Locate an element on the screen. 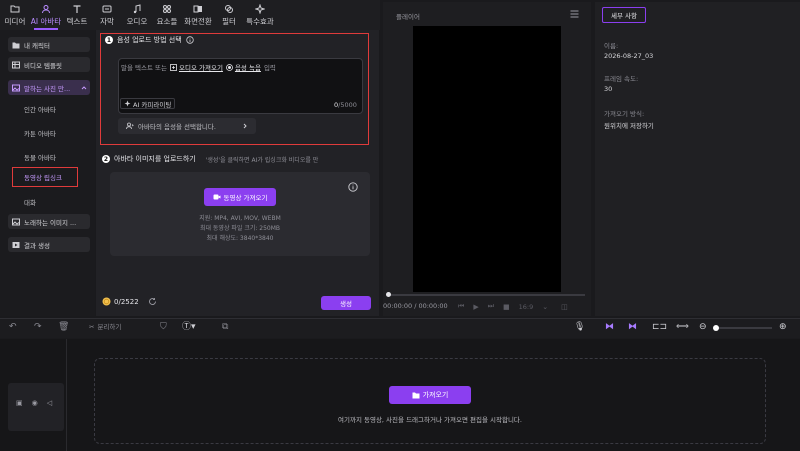 This screenshot has width=800, height=451. zoom-out-icon: ⊖ is located at coordinates (703, 327).